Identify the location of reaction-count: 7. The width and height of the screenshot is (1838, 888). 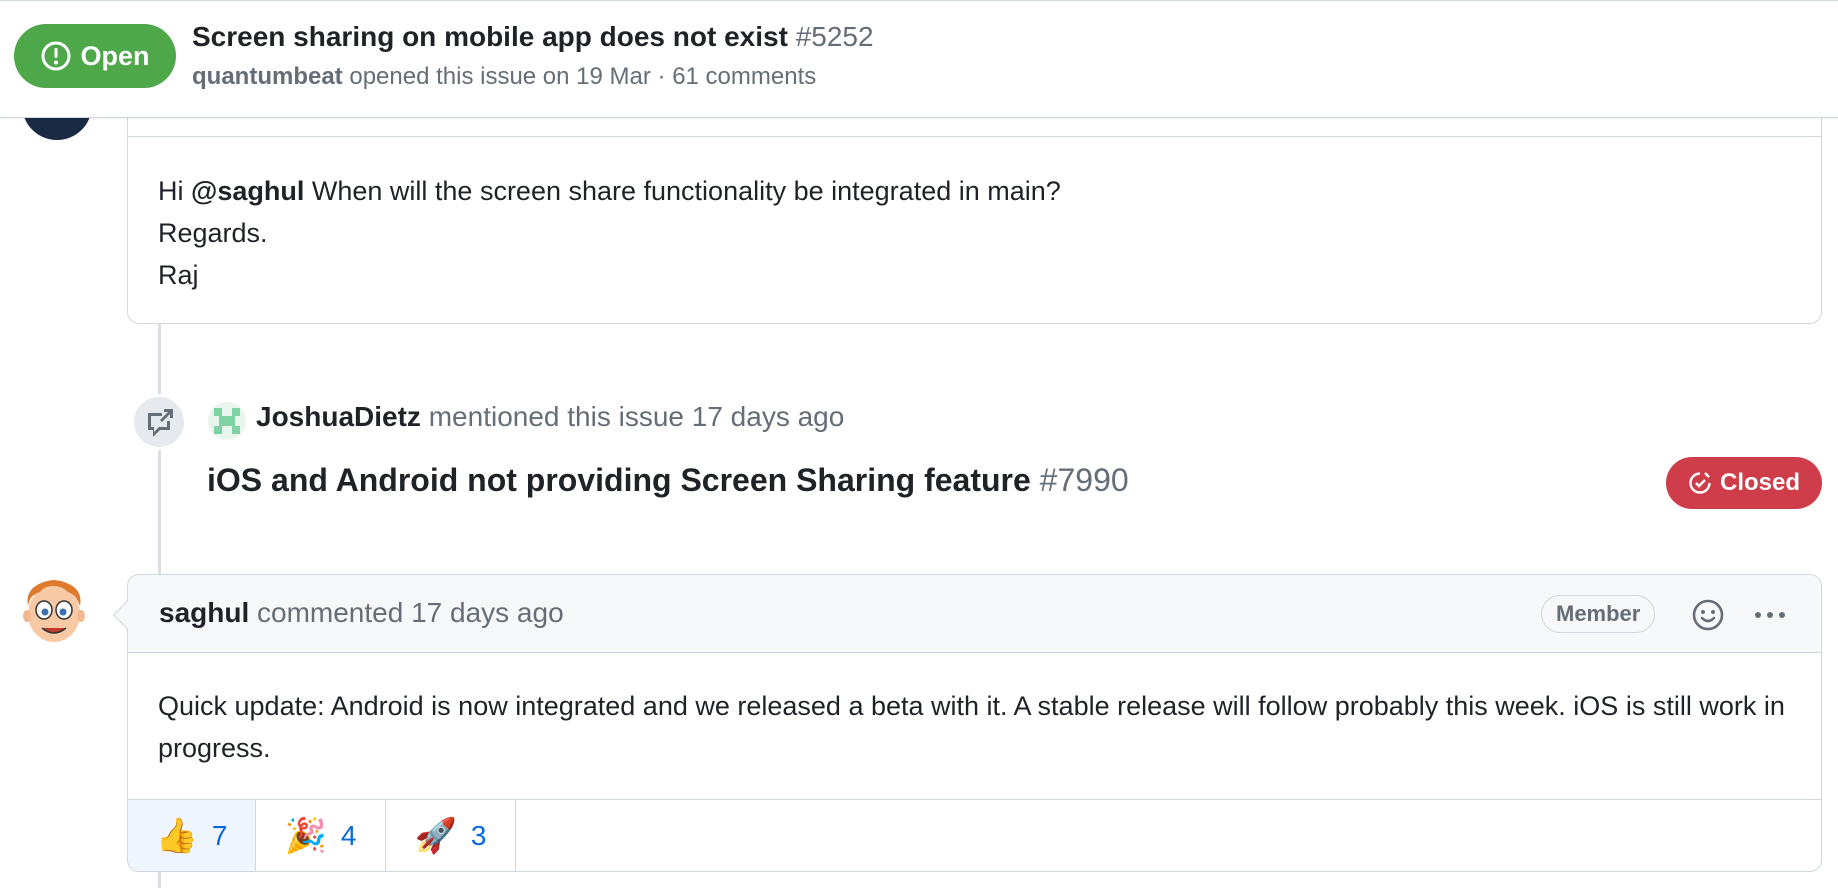
(219, 835).